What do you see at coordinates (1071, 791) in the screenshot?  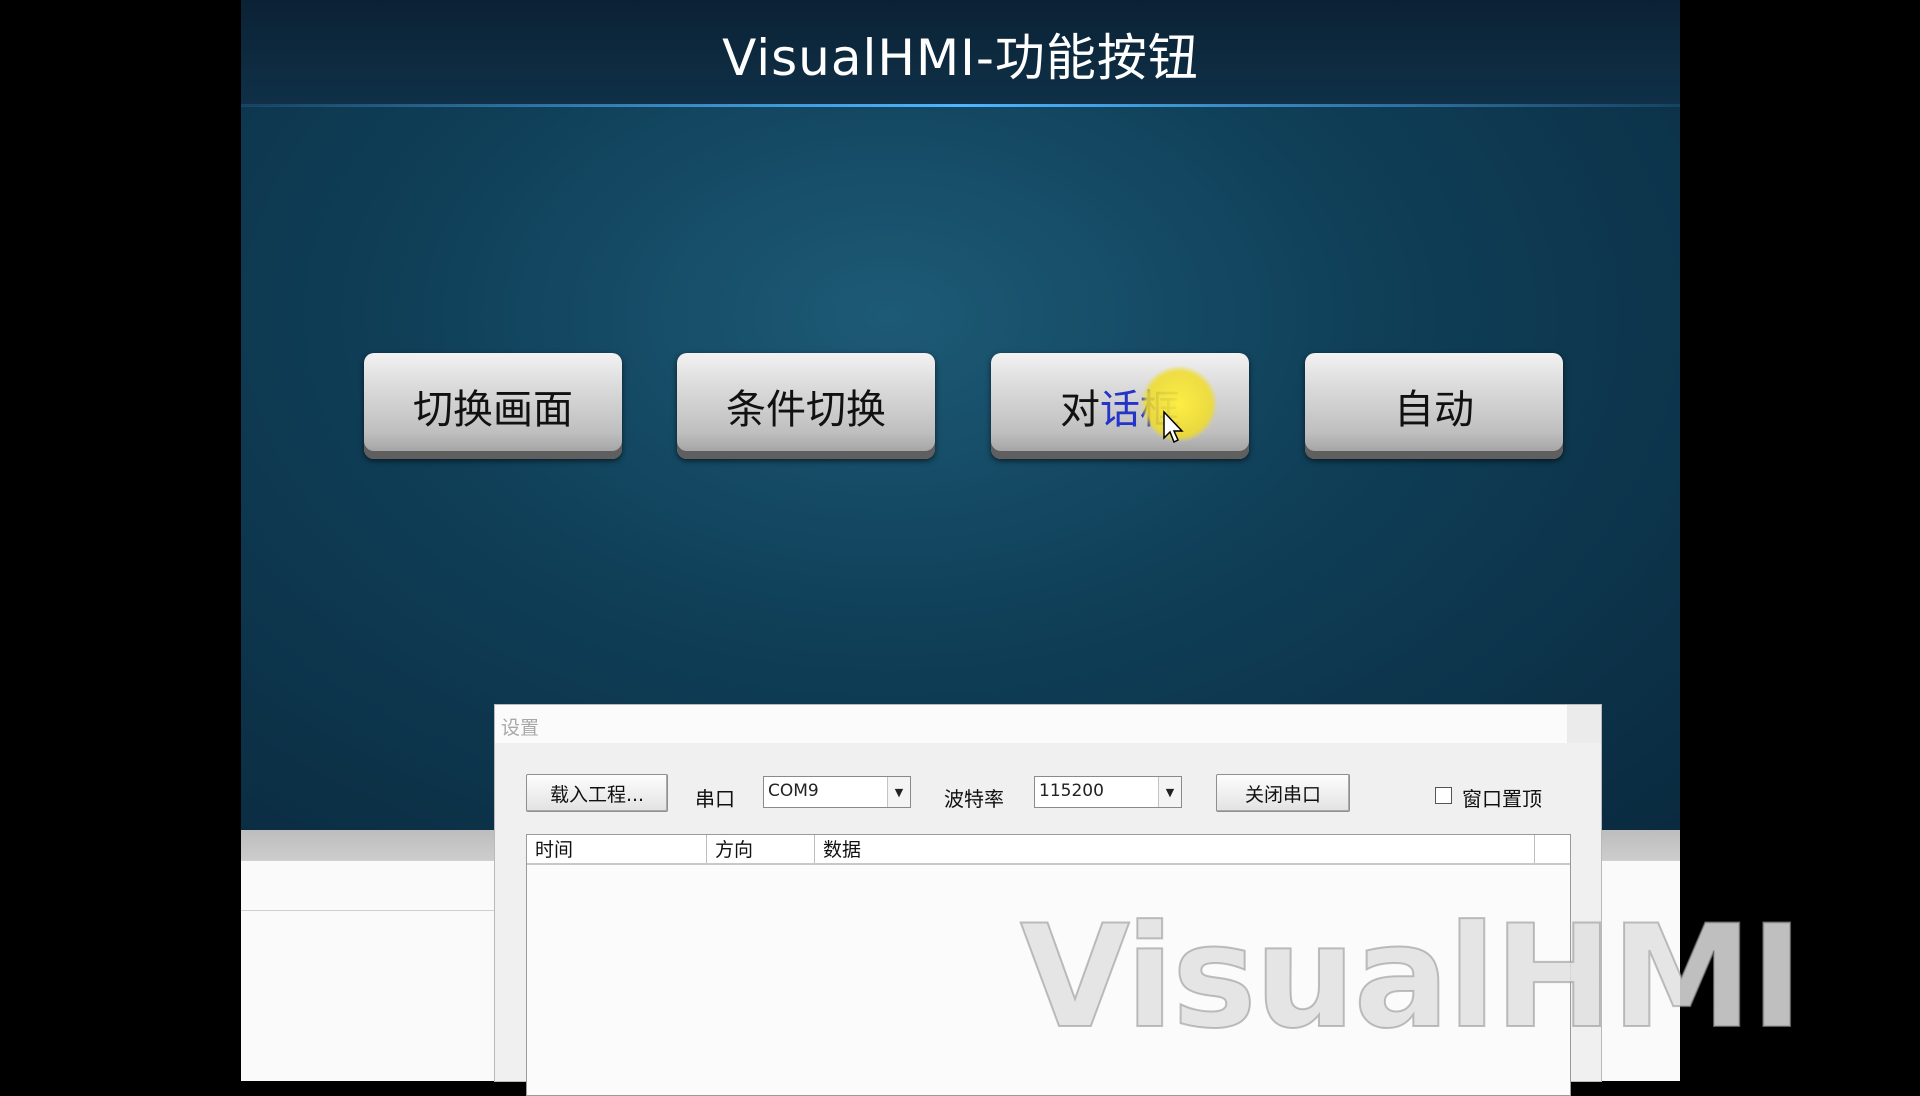 I see `baud-value: 115200` at bounding box center [1071, 791].